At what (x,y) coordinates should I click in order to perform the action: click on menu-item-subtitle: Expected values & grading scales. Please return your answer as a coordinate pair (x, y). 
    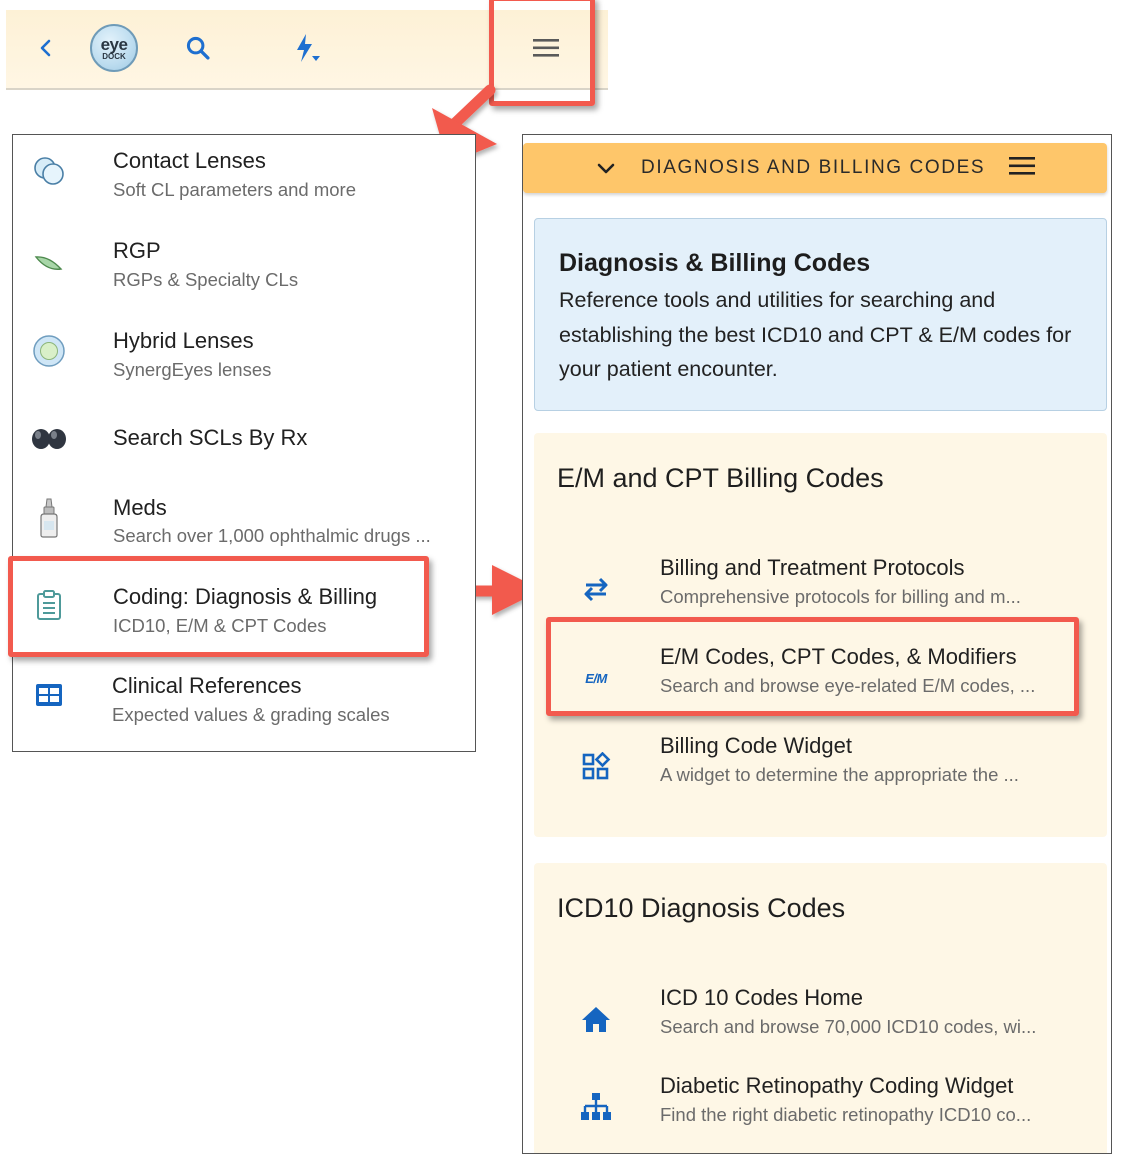
    Looking at the image, I should click on (251, 714).